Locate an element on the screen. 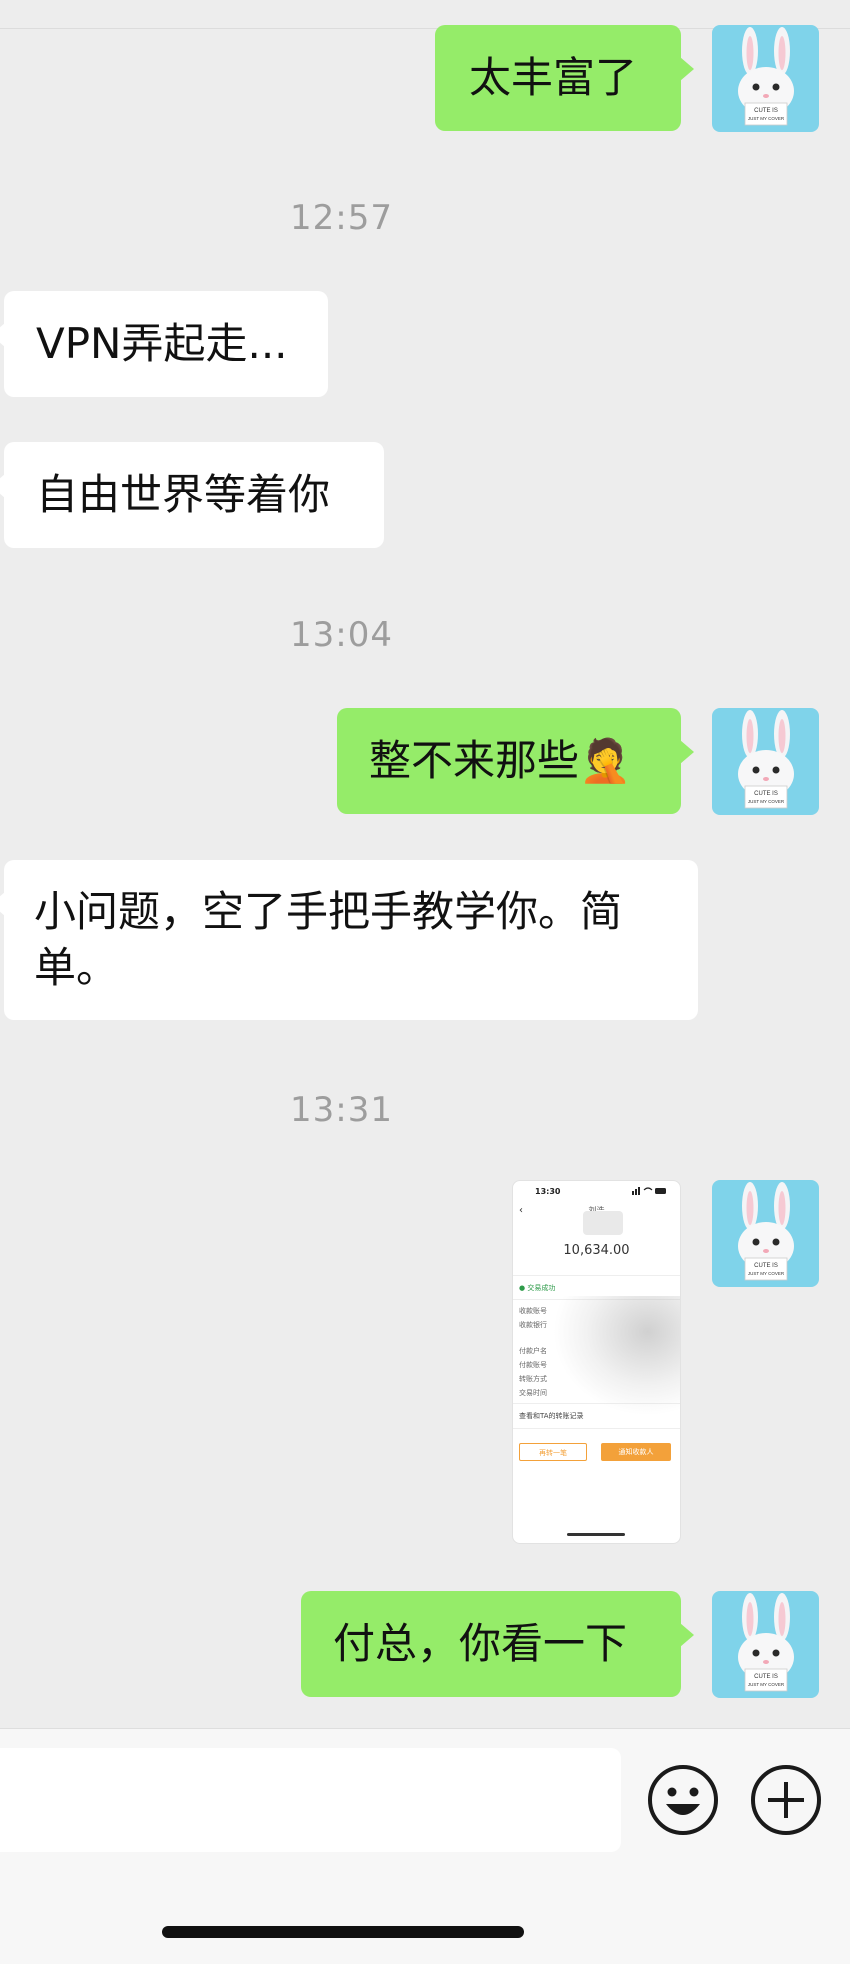 This screenshot has width=850, height=1964. message-bubble-sent: 整不来那些🤦 is located at coordinates (515, 761).